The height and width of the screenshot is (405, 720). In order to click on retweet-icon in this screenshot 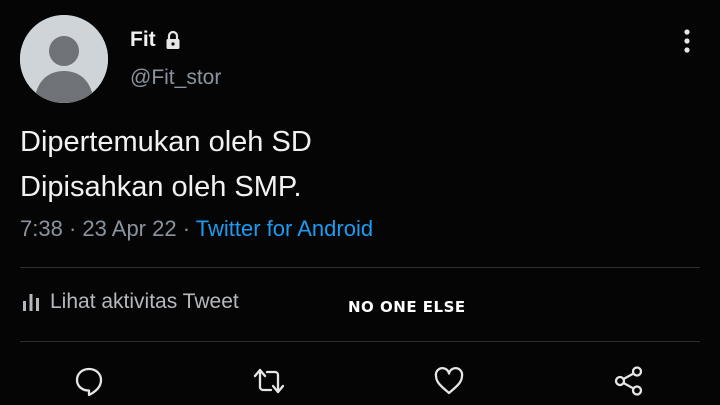, I will do `click(269, 381)`.